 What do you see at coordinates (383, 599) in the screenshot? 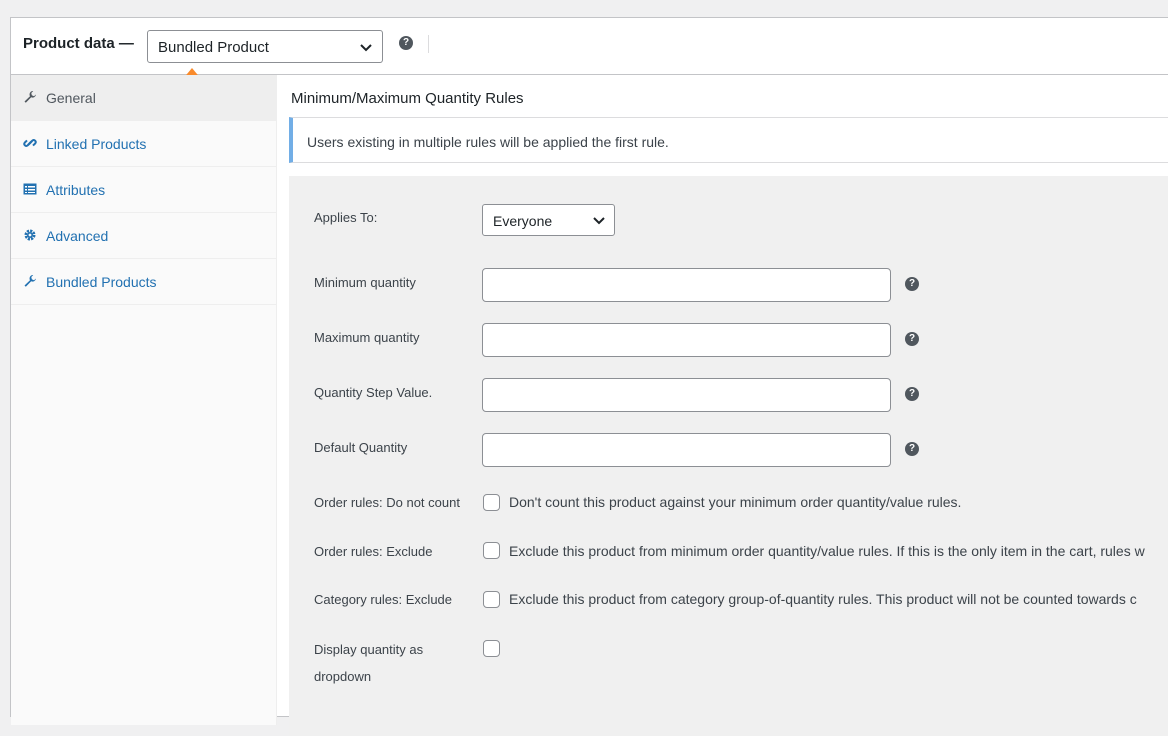
I see `category-rules-exclude-label: Category rules: Exclude` at bounding box center [383, 599].